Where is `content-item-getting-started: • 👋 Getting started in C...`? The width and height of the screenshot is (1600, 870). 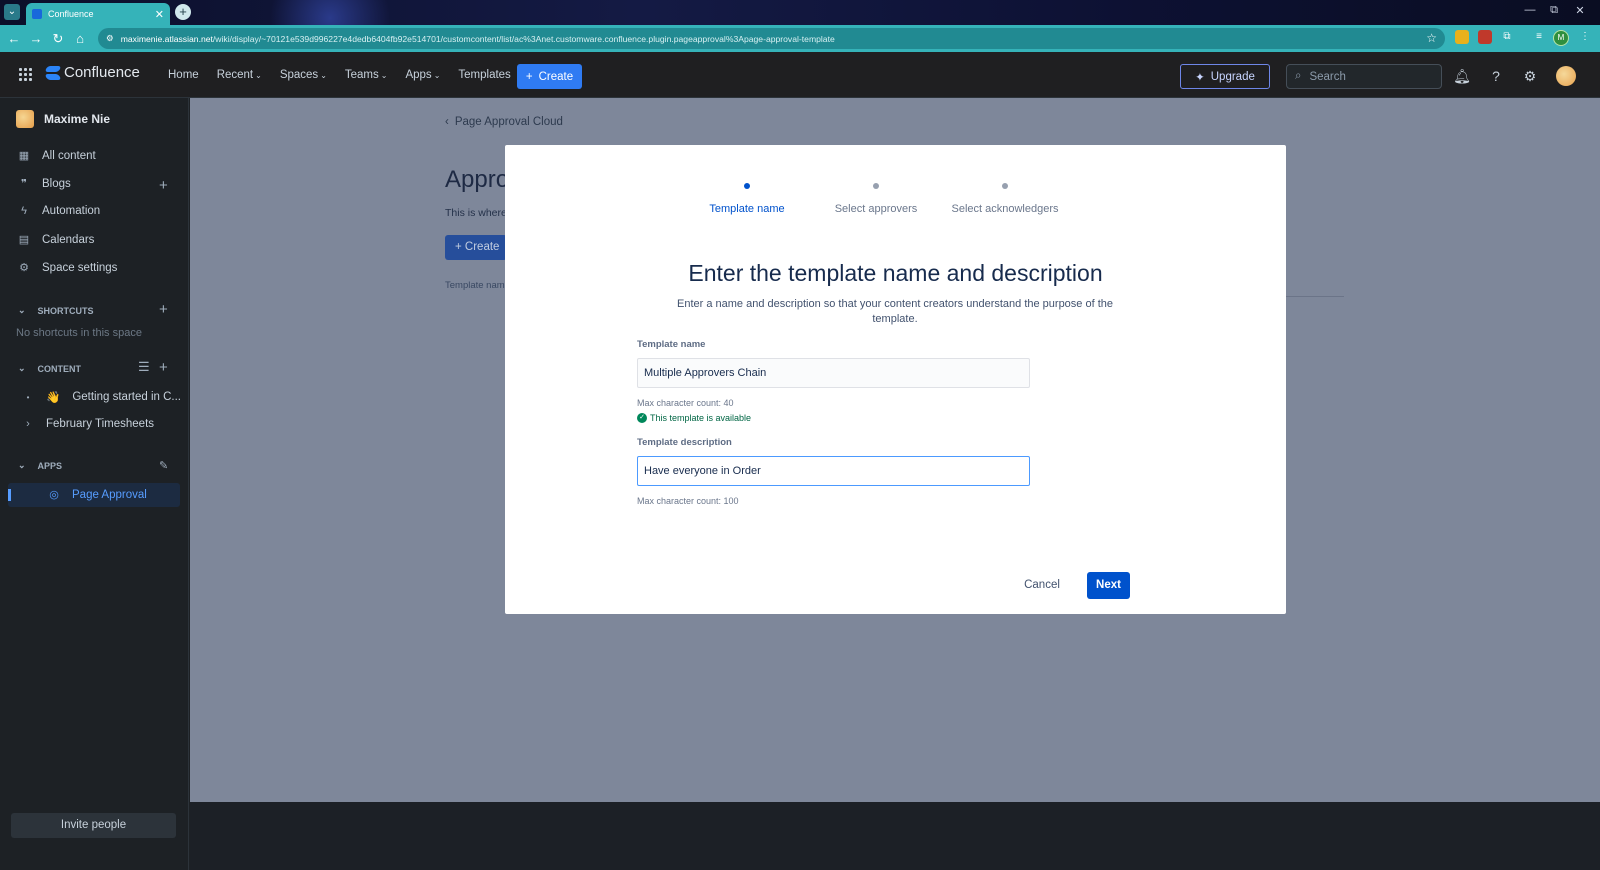 content-item-getting-started: • 👋 Getting started in C... is located at coordinates (101, 397).